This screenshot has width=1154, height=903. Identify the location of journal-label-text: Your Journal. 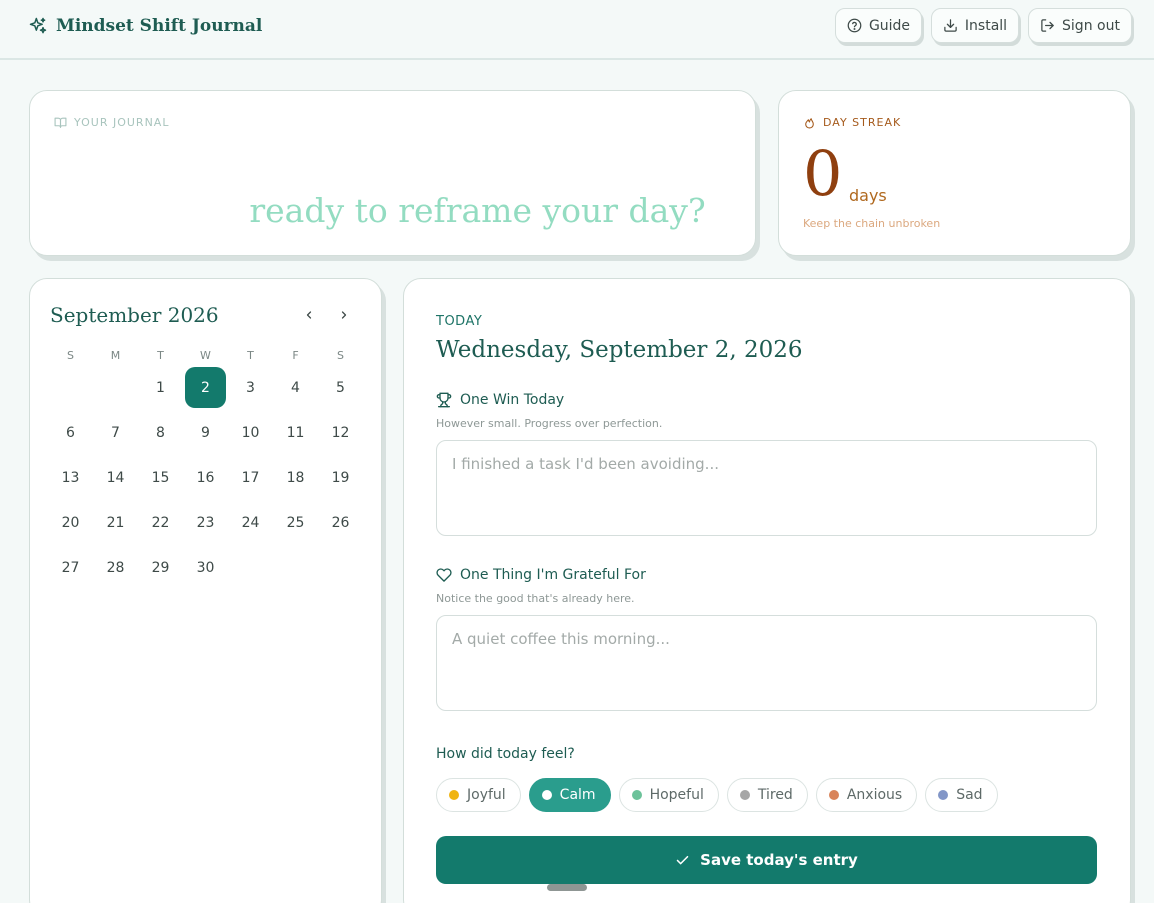
(122, 122).